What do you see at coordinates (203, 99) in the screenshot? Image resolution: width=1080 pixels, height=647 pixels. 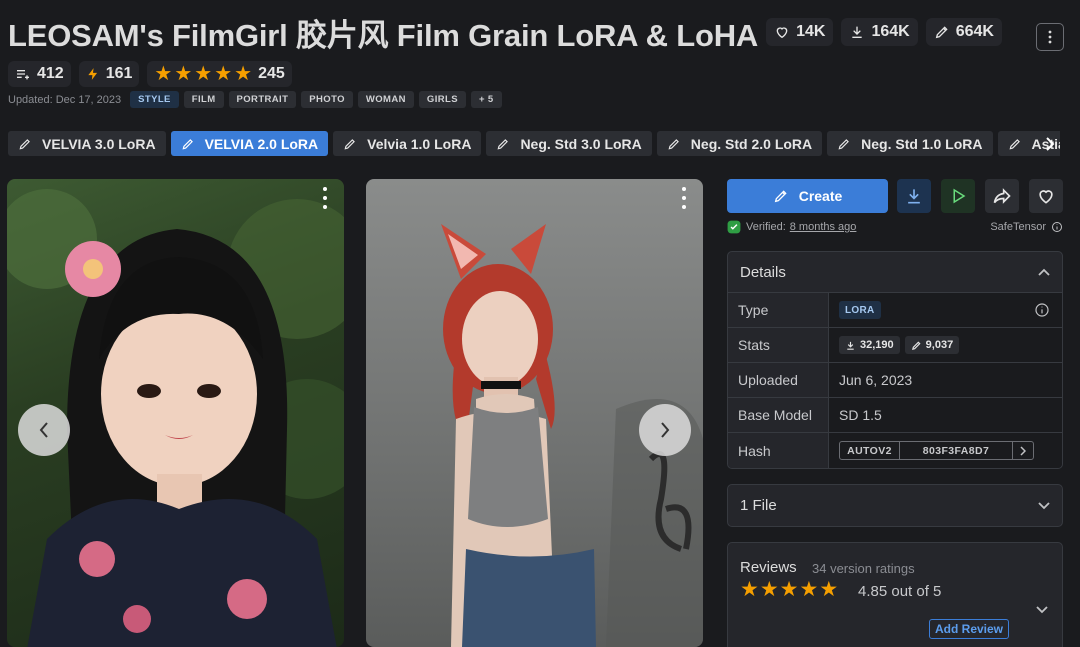 I see `tag-film: FILM` at bounding box center [203, 99].